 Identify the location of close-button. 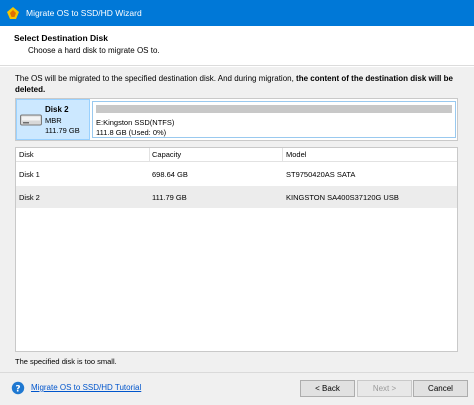
(459, 13).